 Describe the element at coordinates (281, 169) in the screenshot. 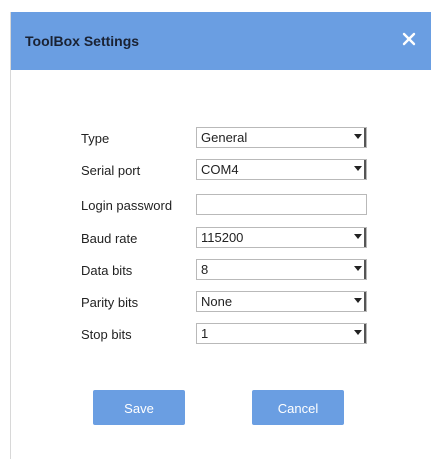

I see `serial-port-select: COM4` at that location.